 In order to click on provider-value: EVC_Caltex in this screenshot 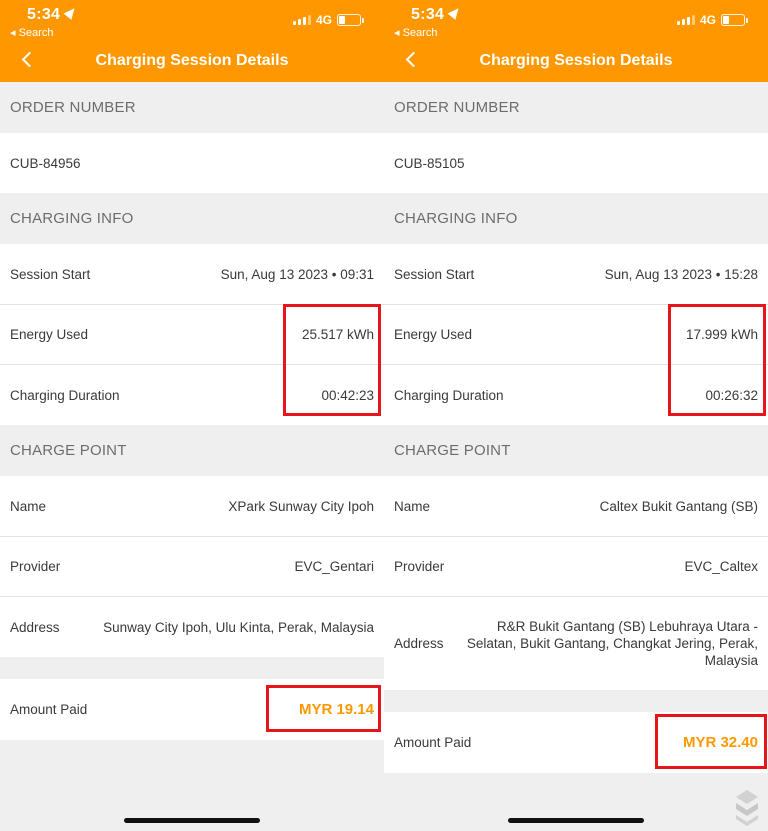, I will do `click(721, 566)`.